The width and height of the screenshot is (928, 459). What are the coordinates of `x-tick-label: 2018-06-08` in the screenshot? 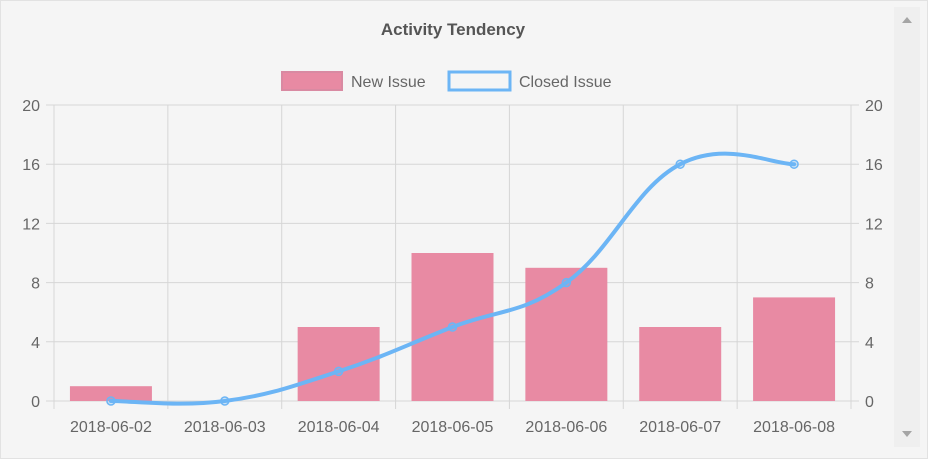 It's located at (794, 427).